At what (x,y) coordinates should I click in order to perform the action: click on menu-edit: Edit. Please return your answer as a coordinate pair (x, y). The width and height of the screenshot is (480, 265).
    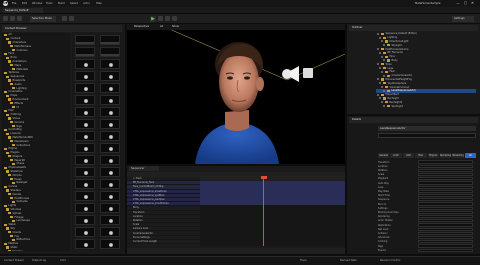
    Looking at the image, I should click on (24, 3).